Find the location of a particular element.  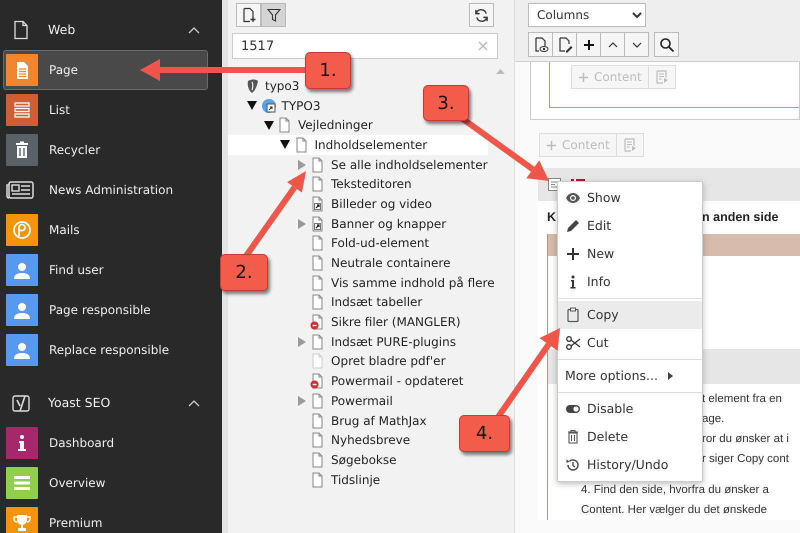

sidebar-item: Page responsible is located at coordinates (105, 310).